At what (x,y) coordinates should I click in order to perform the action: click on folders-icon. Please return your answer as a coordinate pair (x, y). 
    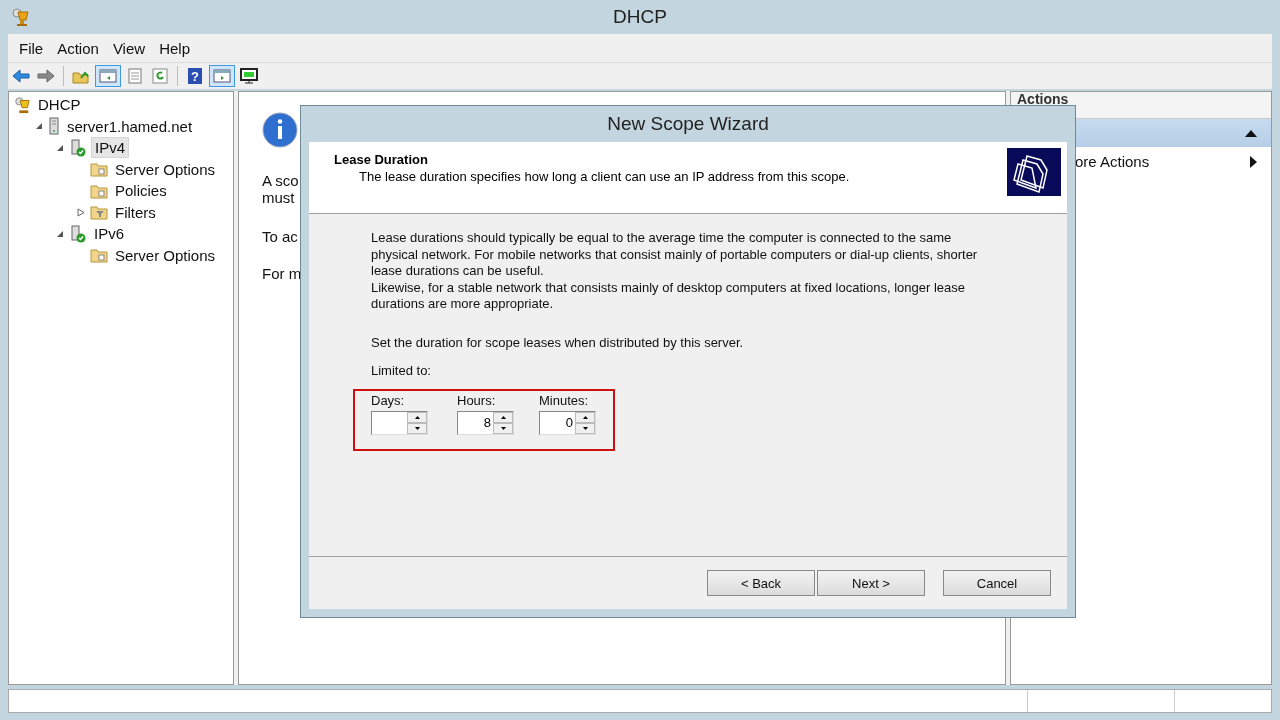
    Looking at the image, I should click on (1034, 172).